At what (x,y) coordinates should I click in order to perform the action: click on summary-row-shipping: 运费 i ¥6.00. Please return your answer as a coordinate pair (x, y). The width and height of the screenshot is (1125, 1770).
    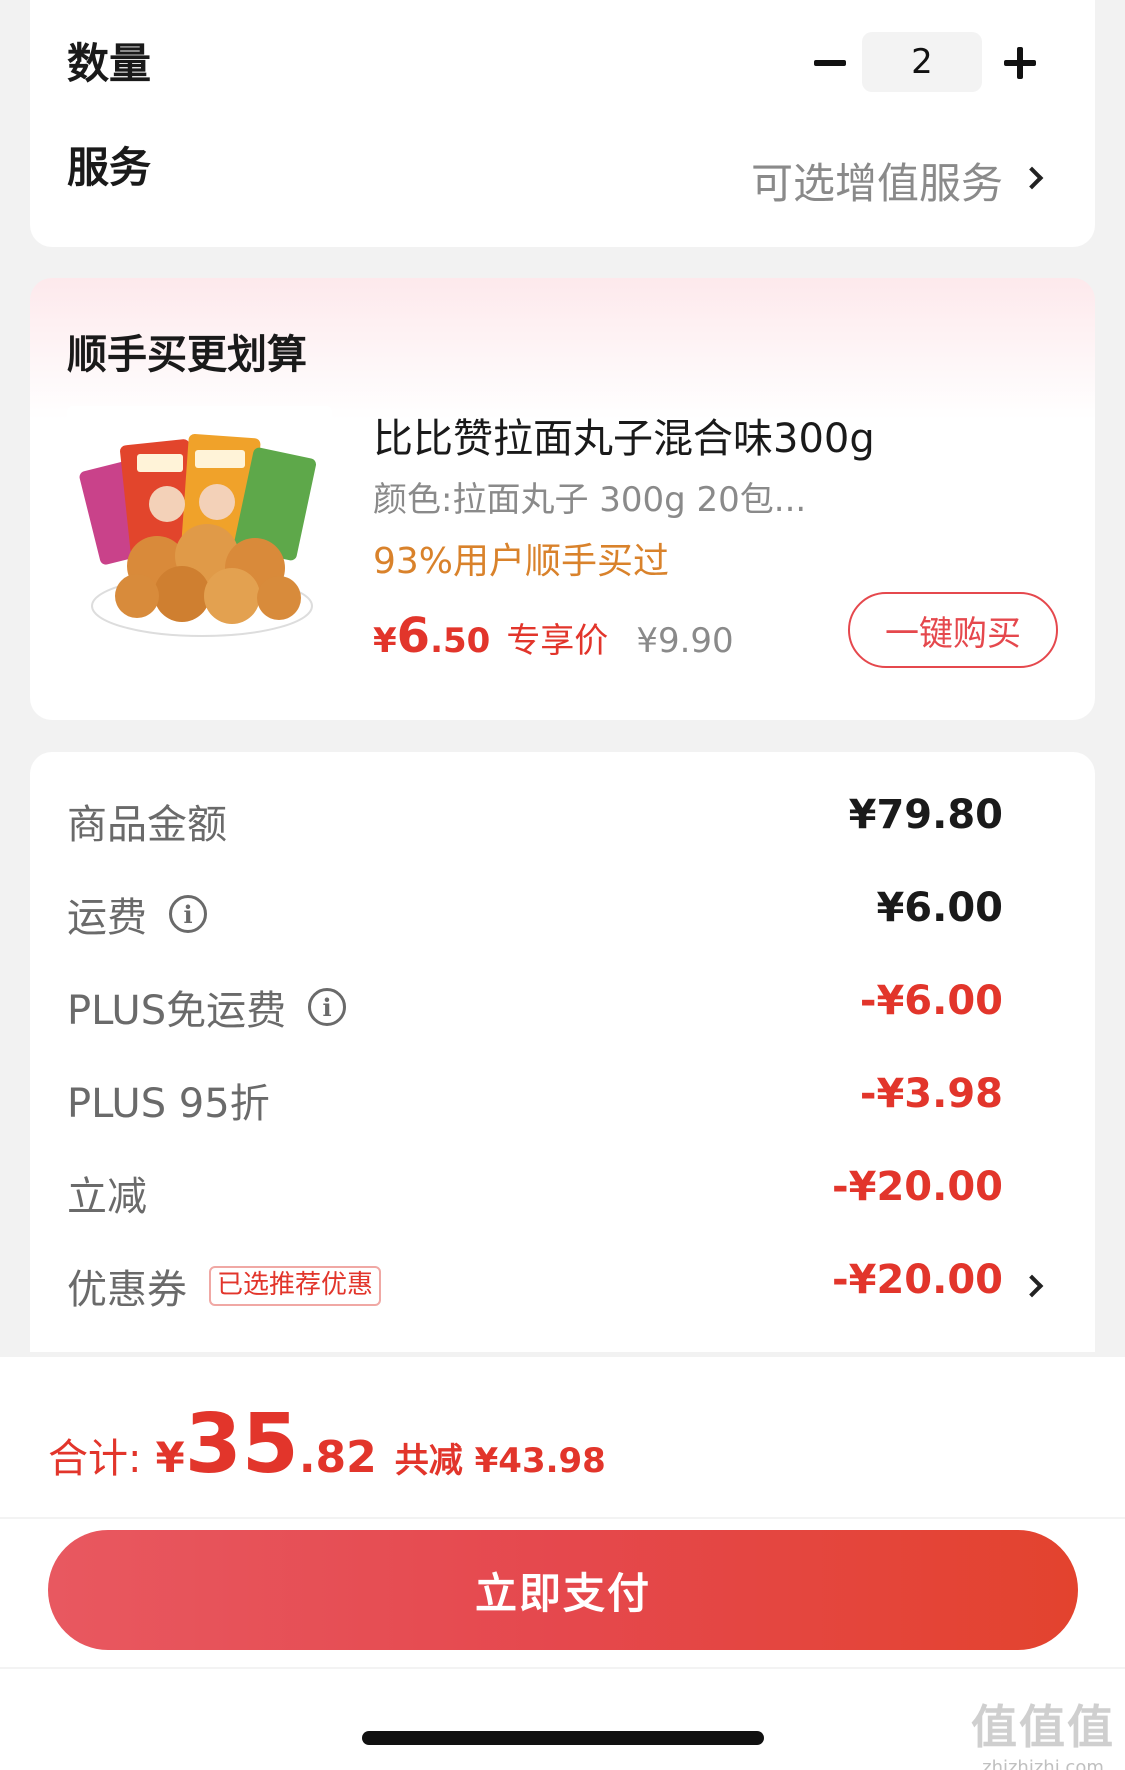
    Looking at the image, I should click on (581, 915).